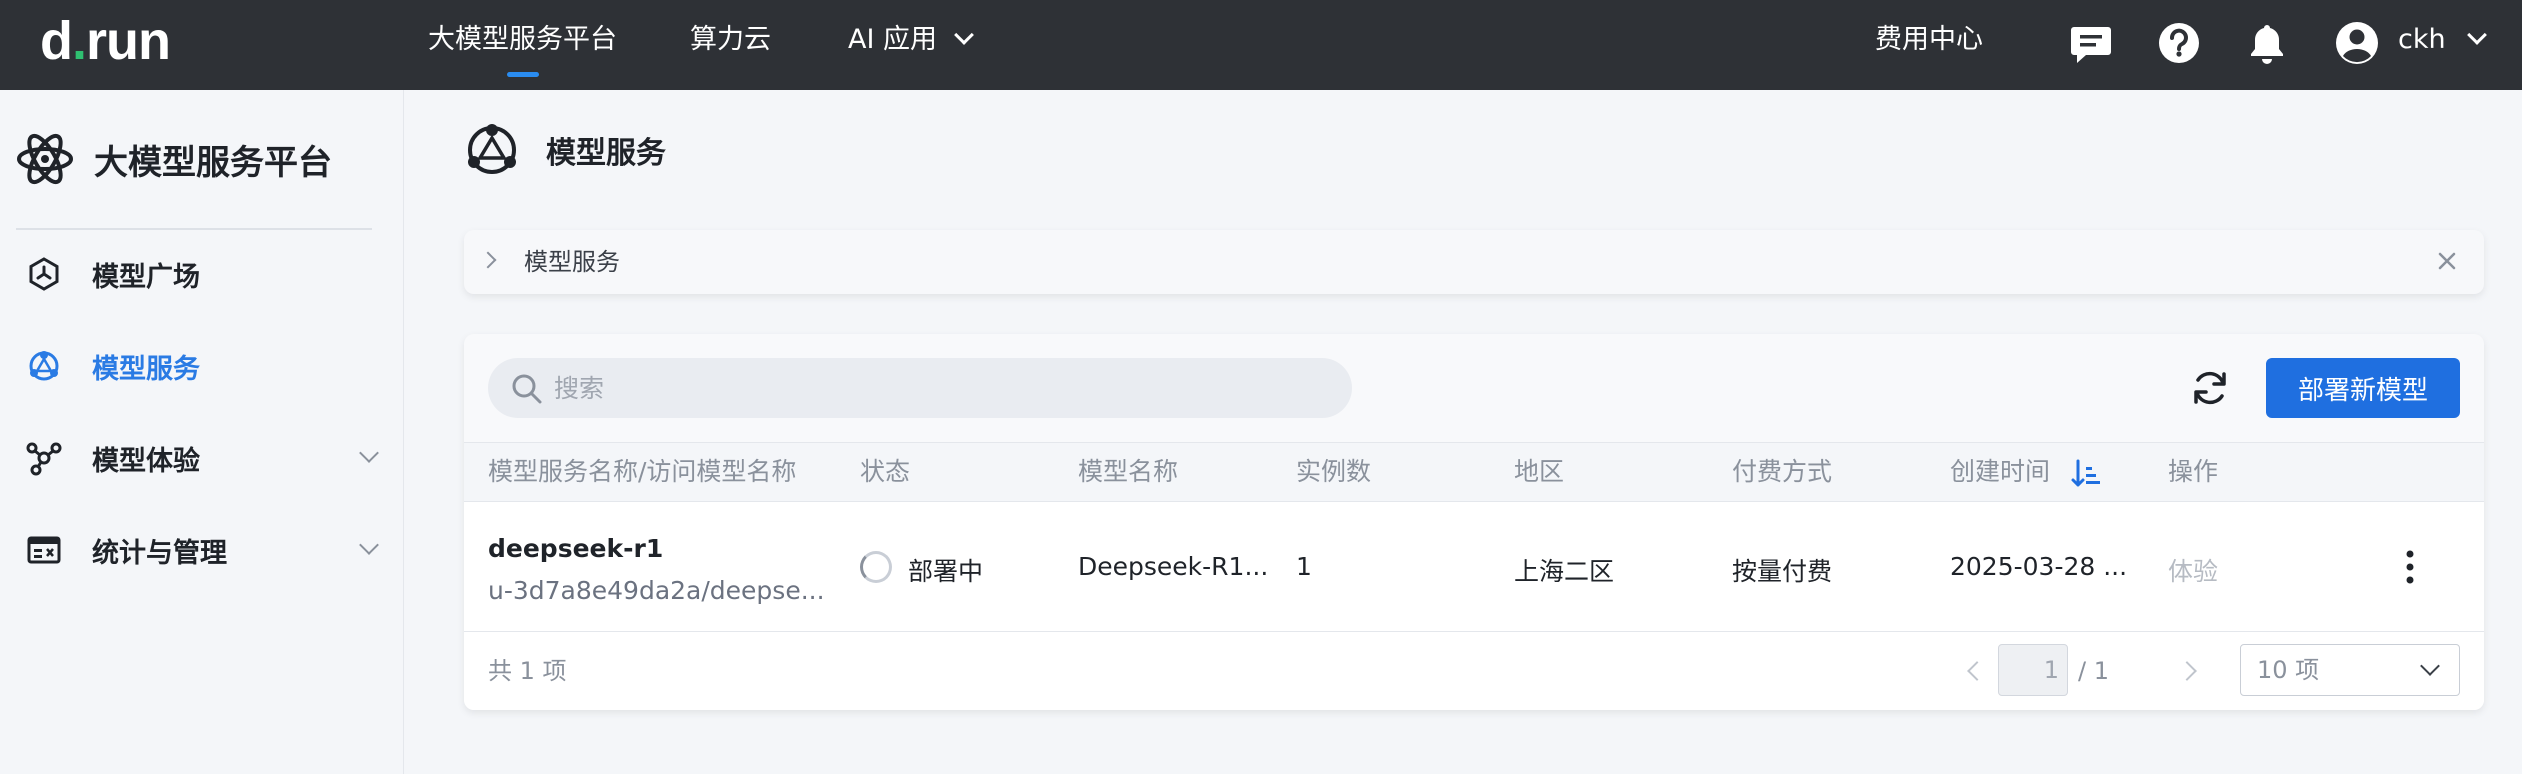  I want to click on breadcrumb: 模型服务, so click(1474, 262).